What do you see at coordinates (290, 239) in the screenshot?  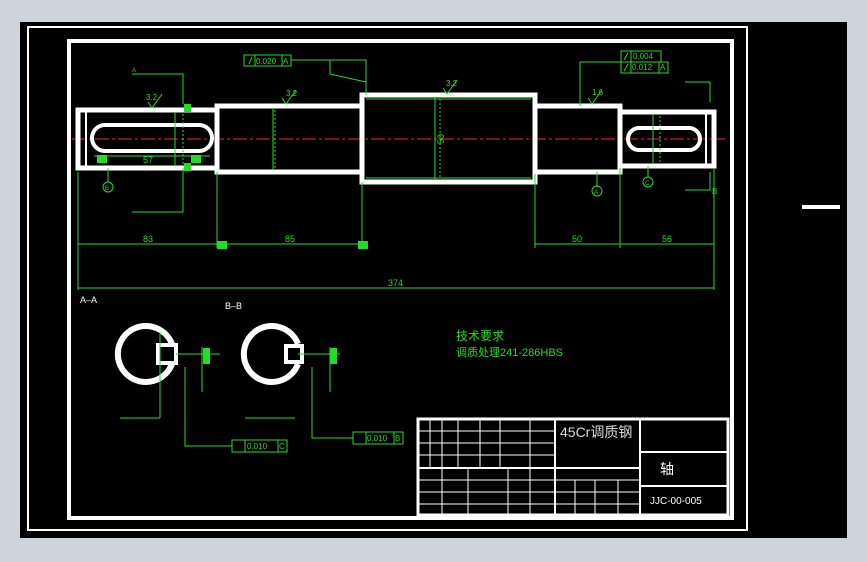 I see `dim-85: 85` at bounding box center [290, 239].